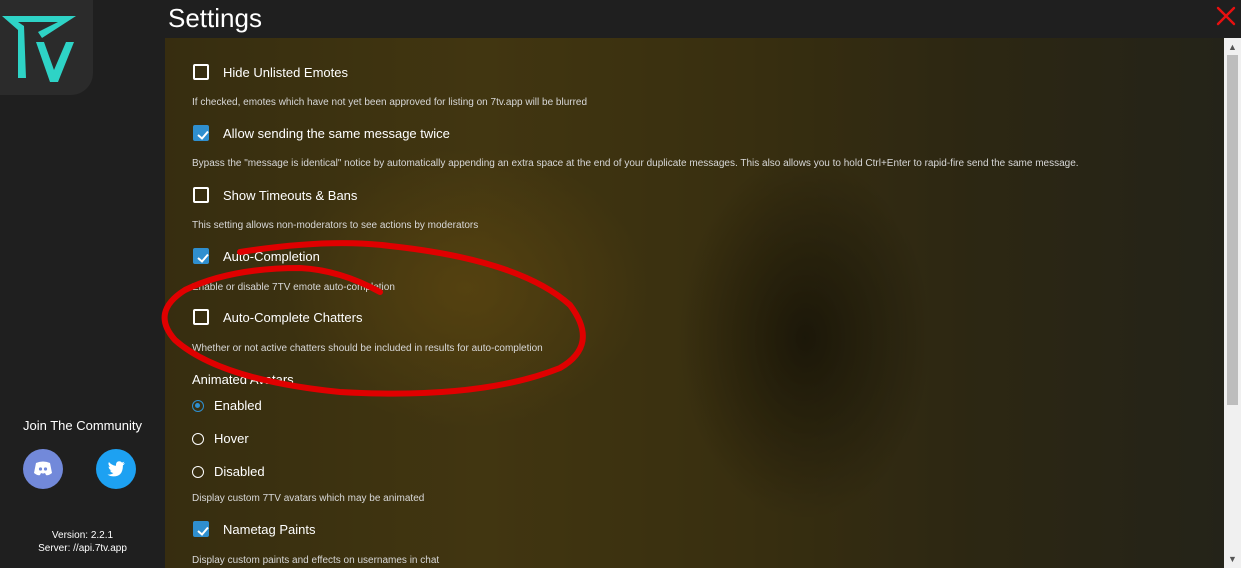  What do you see at coordinates (336, 133) in the screenshot?
I see `setting-label: Allow sending the same message twice` at bounding box center [336, 133].